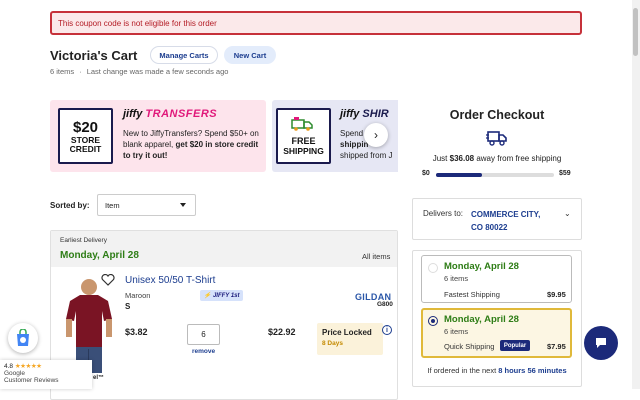  I want to click on popular-badge: Popular, so click(515, 345).